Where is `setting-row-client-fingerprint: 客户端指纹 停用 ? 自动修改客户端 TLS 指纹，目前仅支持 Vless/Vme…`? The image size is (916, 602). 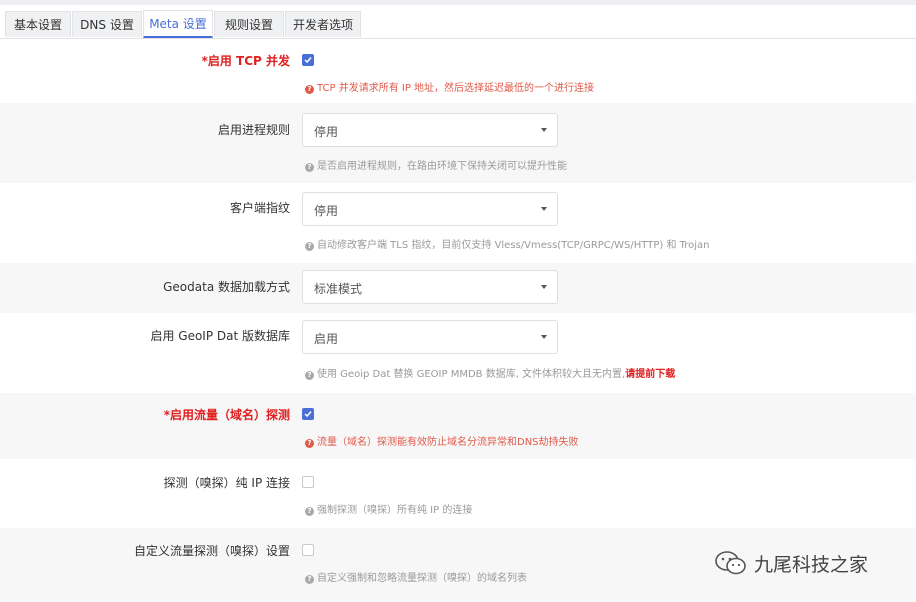 setting-row-client-fingerprint: 客户端指纹 停用 ? 自动修改客户端 TLS 指纹，目前仅支持 Vless/Vme… is located at coordinates (458, 223).